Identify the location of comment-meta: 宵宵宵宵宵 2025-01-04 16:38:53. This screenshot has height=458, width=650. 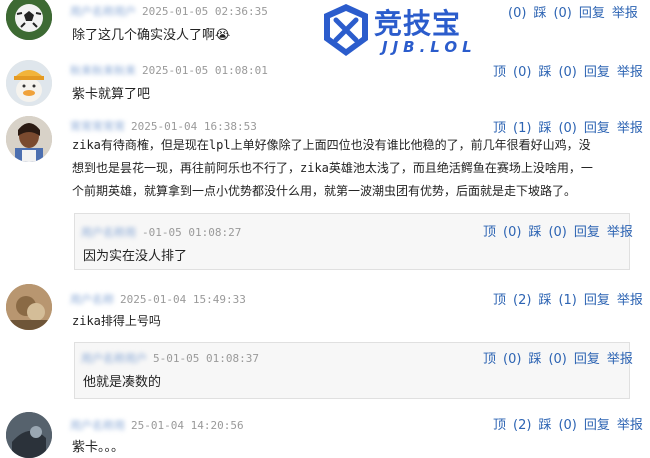
(163, 126).